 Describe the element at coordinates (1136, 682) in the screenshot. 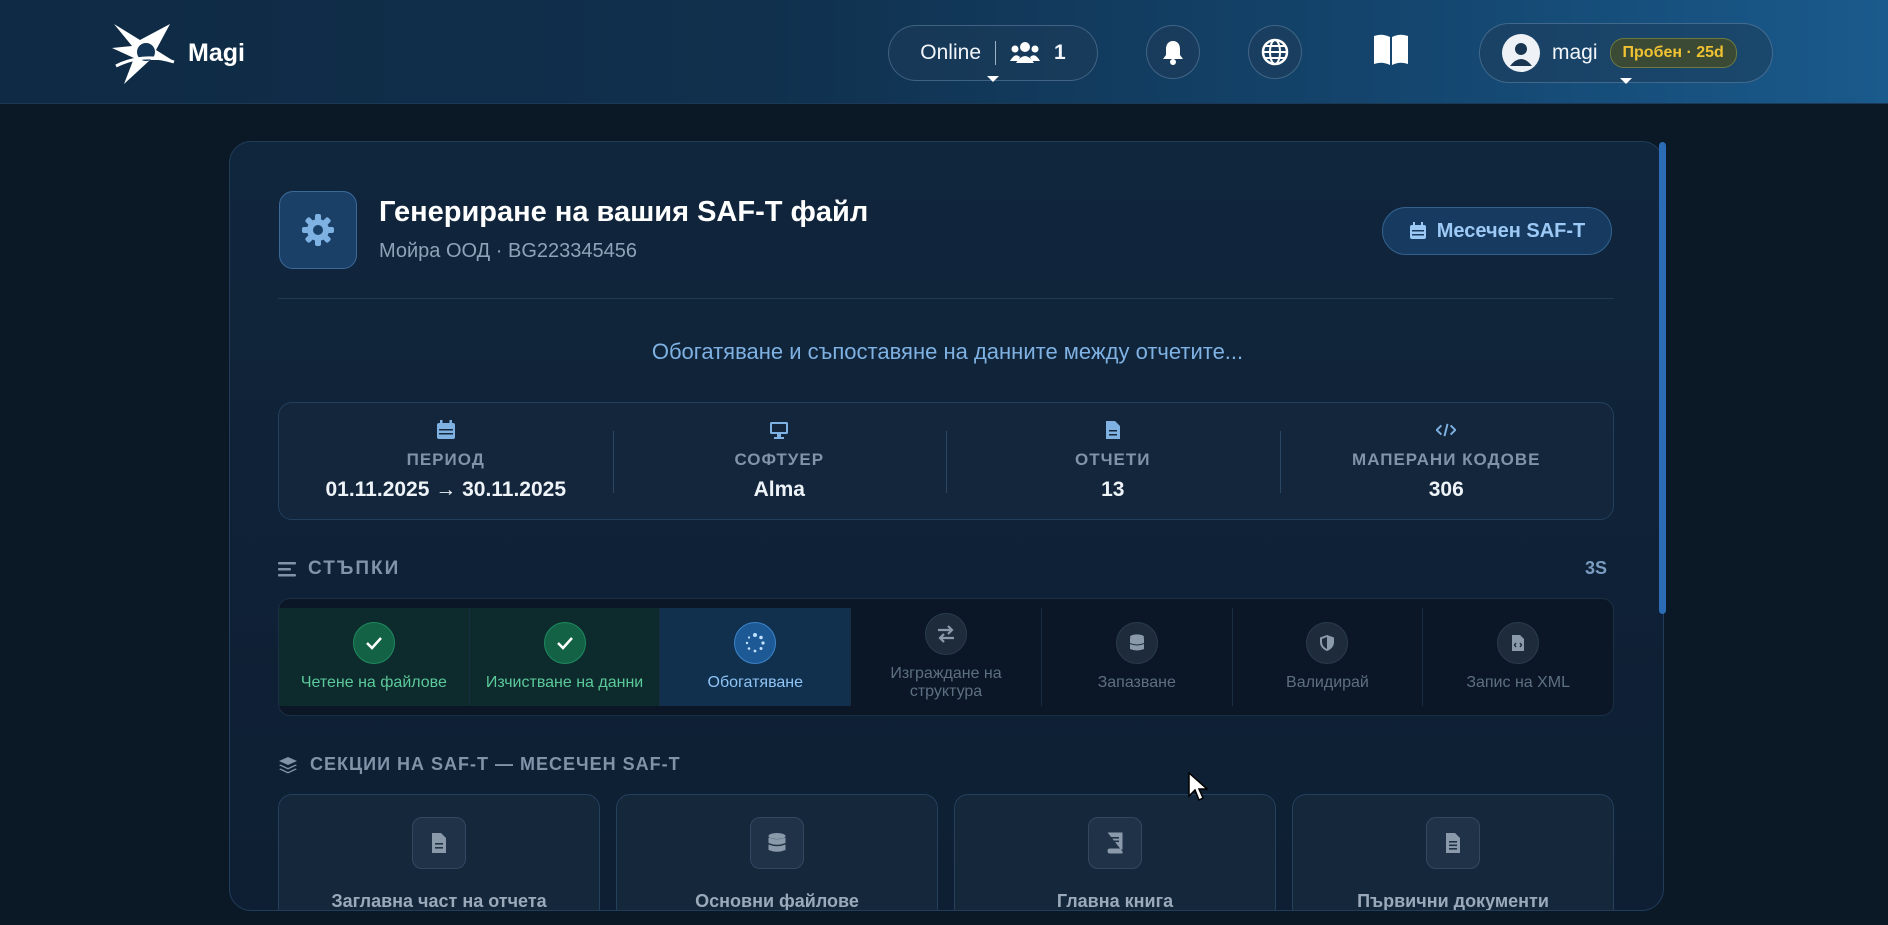

I see `step-label: Запазване` at that location.